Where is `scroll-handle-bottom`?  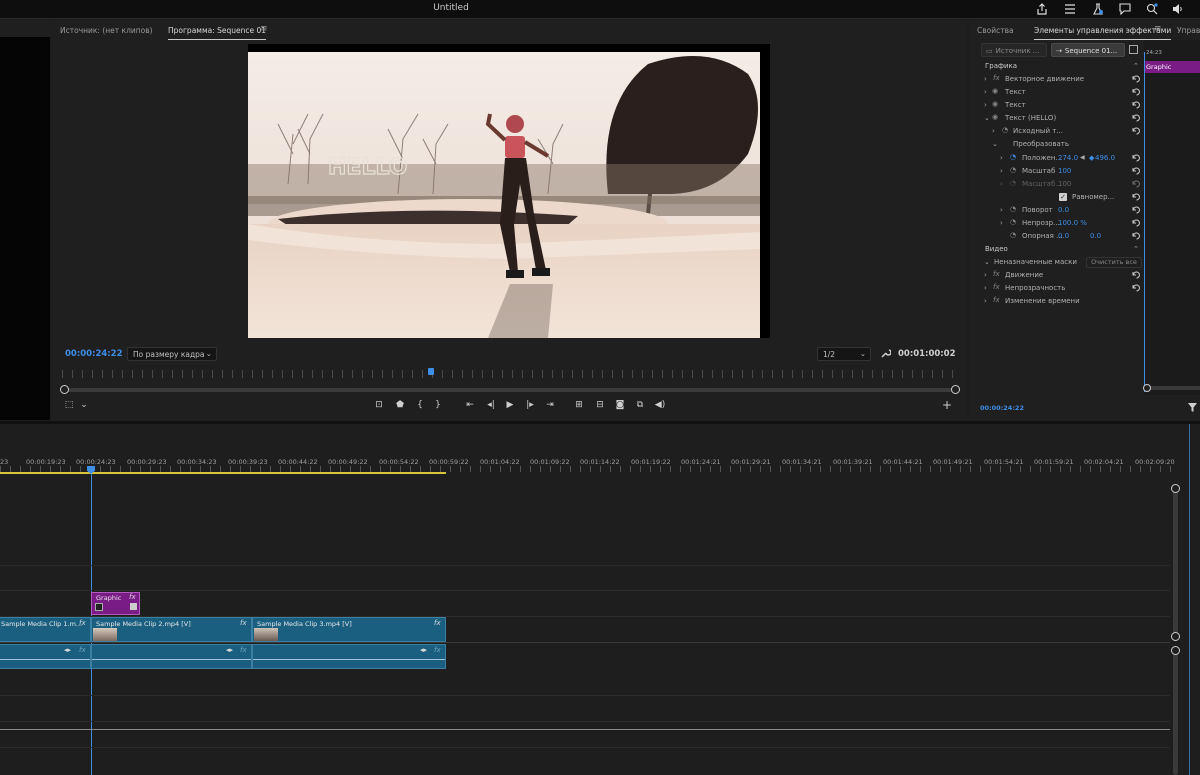 scroll-handle-bottom is located at coordinates (1175, 636).